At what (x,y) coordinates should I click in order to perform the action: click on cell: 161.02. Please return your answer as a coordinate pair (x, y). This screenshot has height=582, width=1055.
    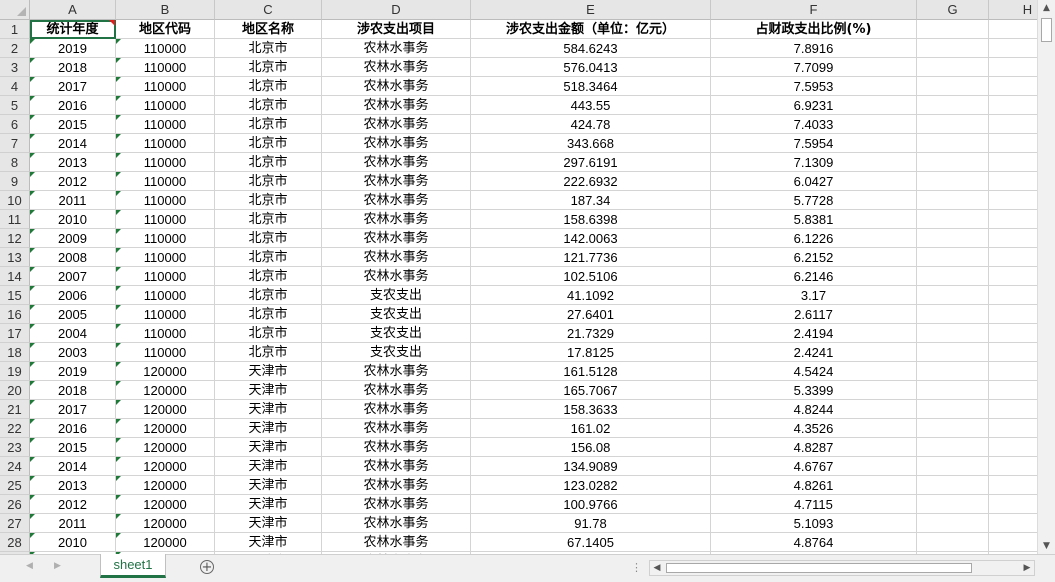
    Looking at the image, I should click on (591, 428).